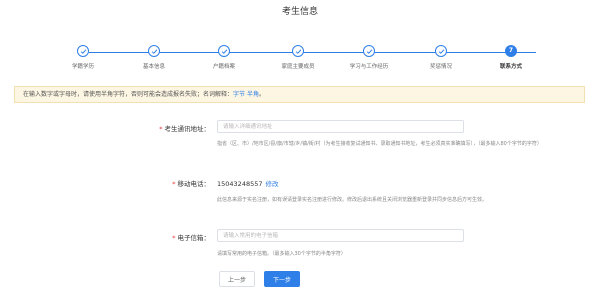  Describe the element at coordinates (239, 94) in the screenshot. I see `glossary-link-byte: 字节` at that location.